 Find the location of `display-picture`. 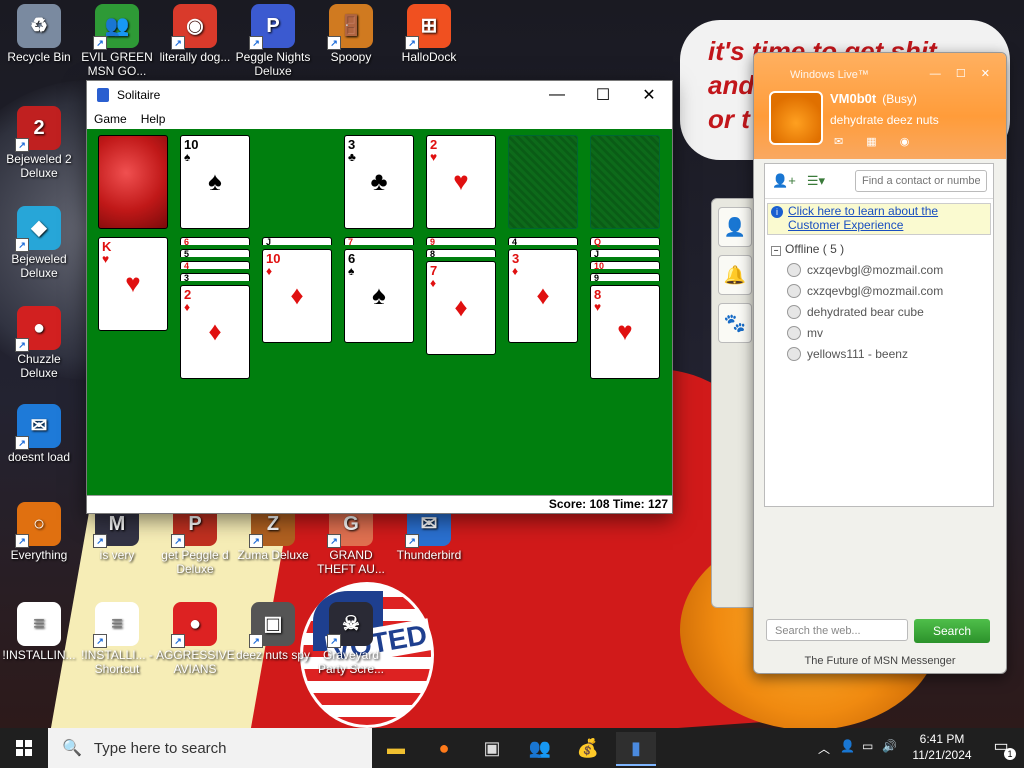

display-picture is located at coordinates (796, 118).